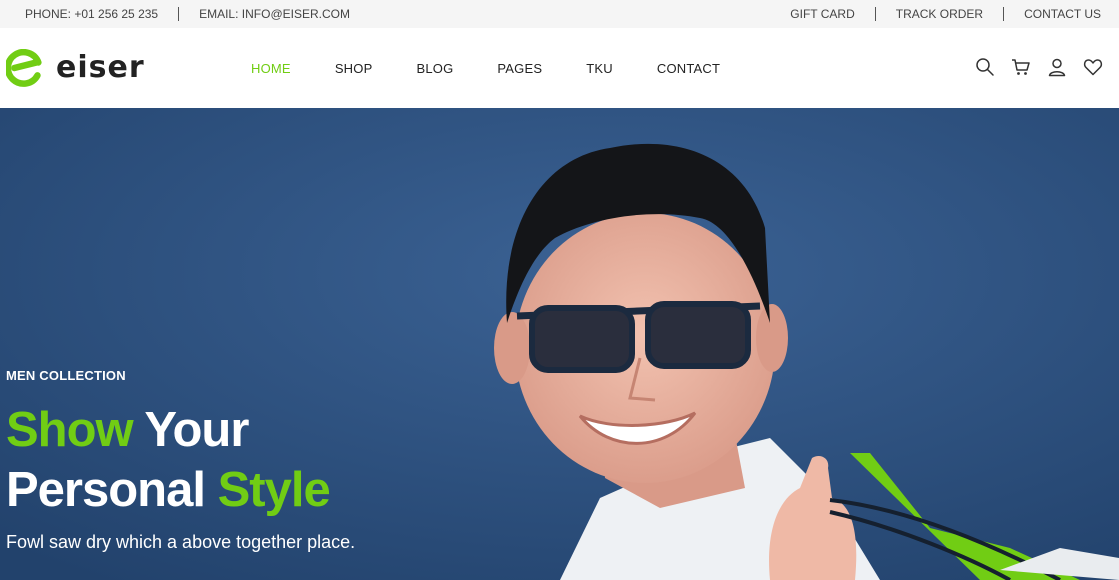  I want to click on phone-text: PHONE: +01 256 25 235, so click(92, 14).